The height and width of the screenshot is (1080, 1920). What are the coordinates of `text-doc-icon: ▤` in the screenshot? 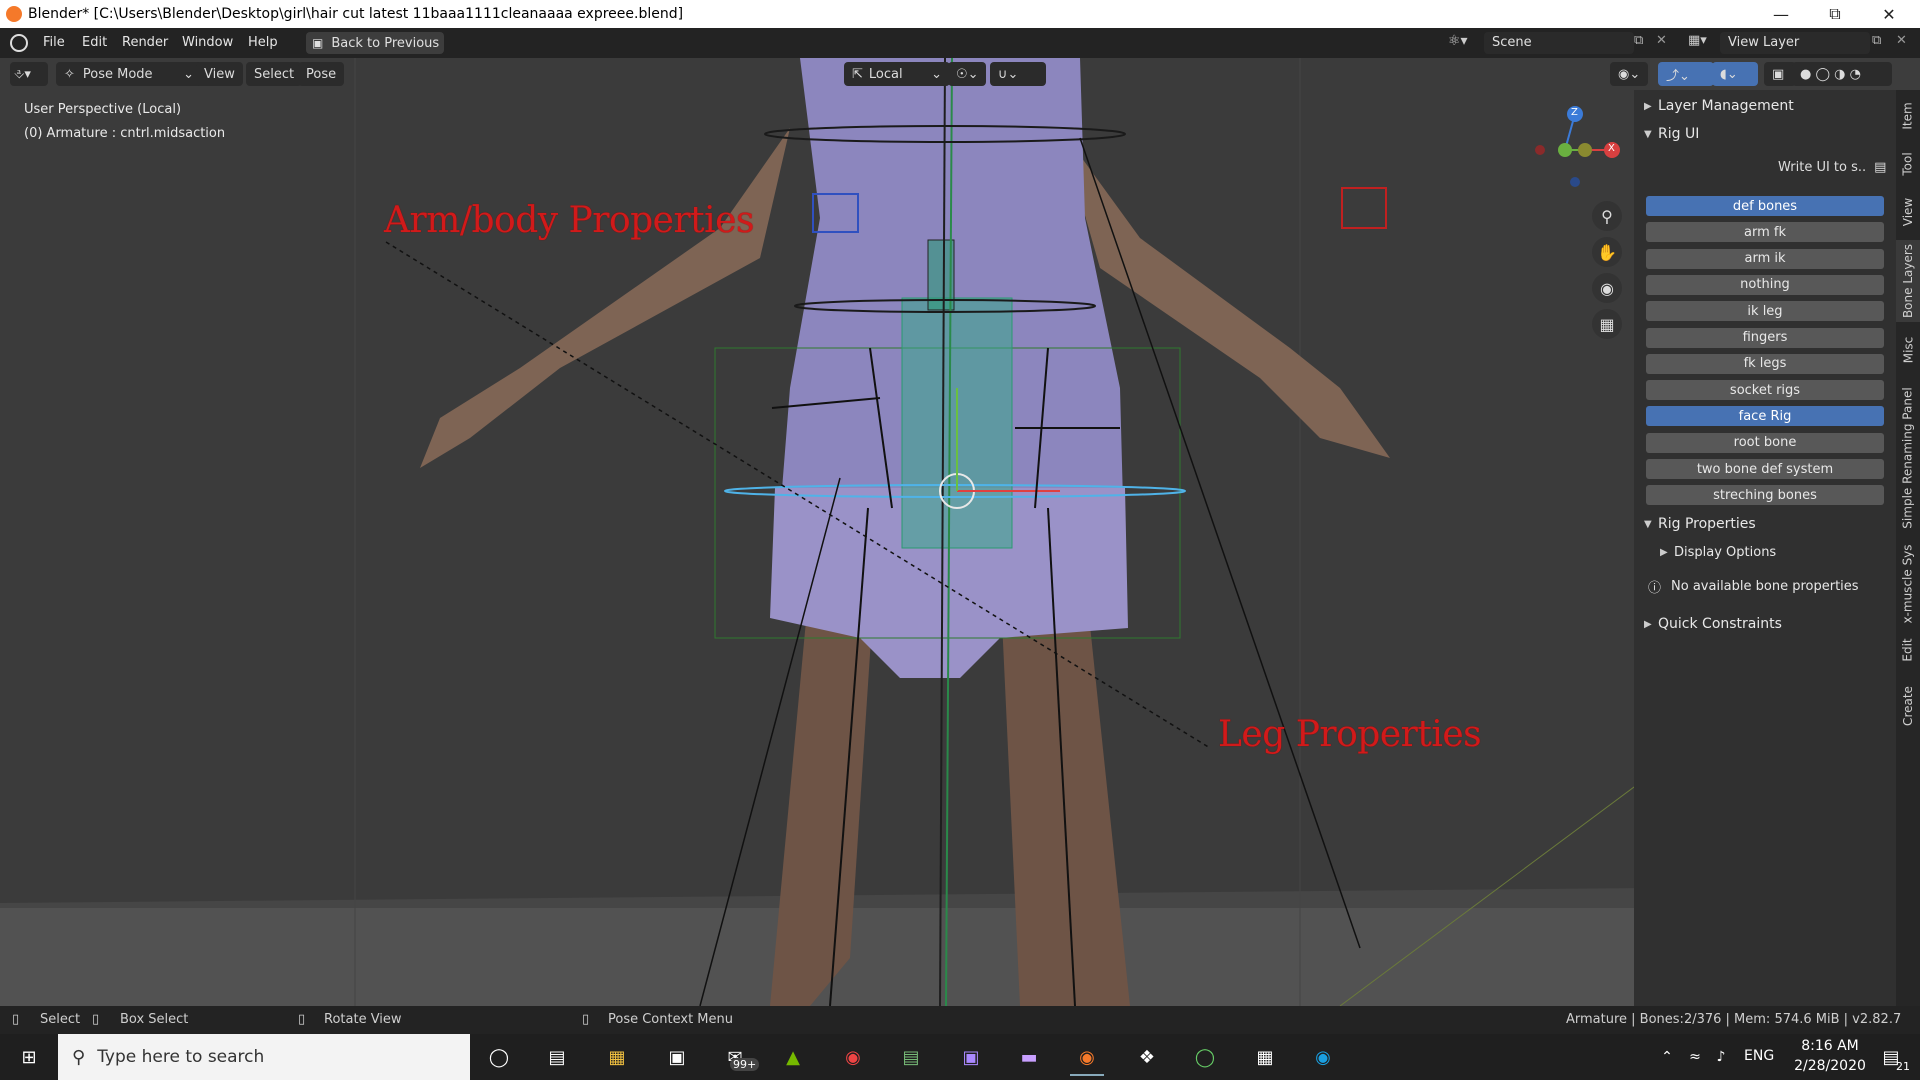 It's located at (1880, 167).